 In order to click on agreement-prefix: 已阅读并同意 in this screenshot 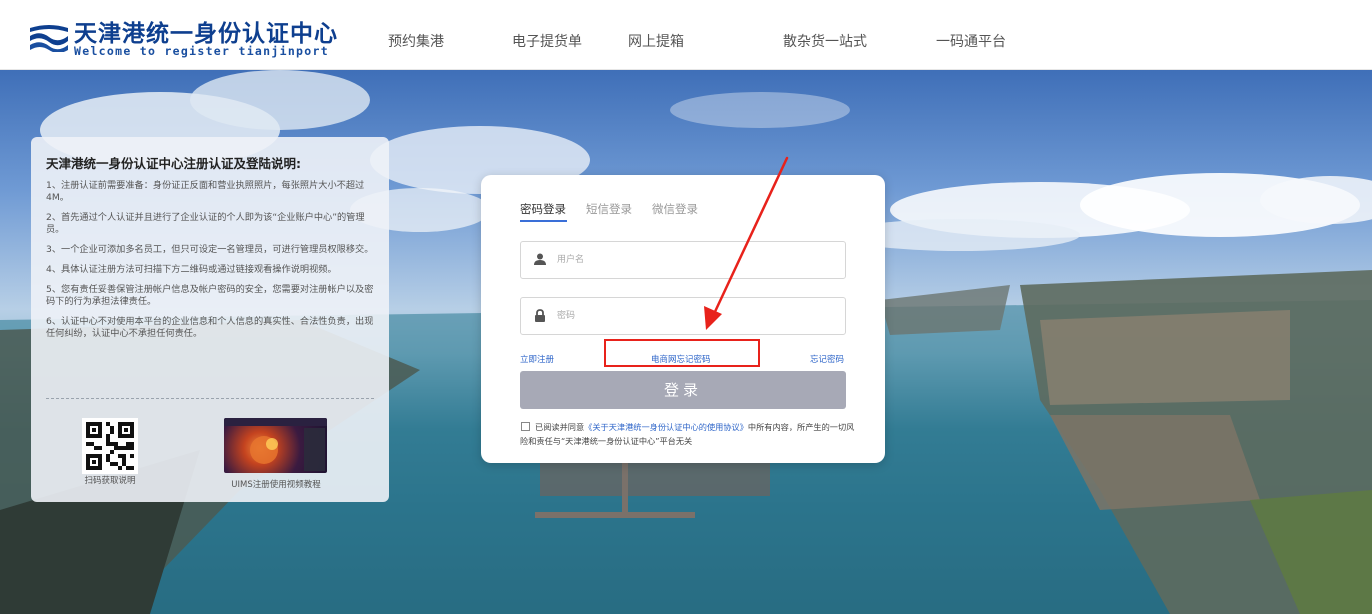, I will do `click(560, 427)`.